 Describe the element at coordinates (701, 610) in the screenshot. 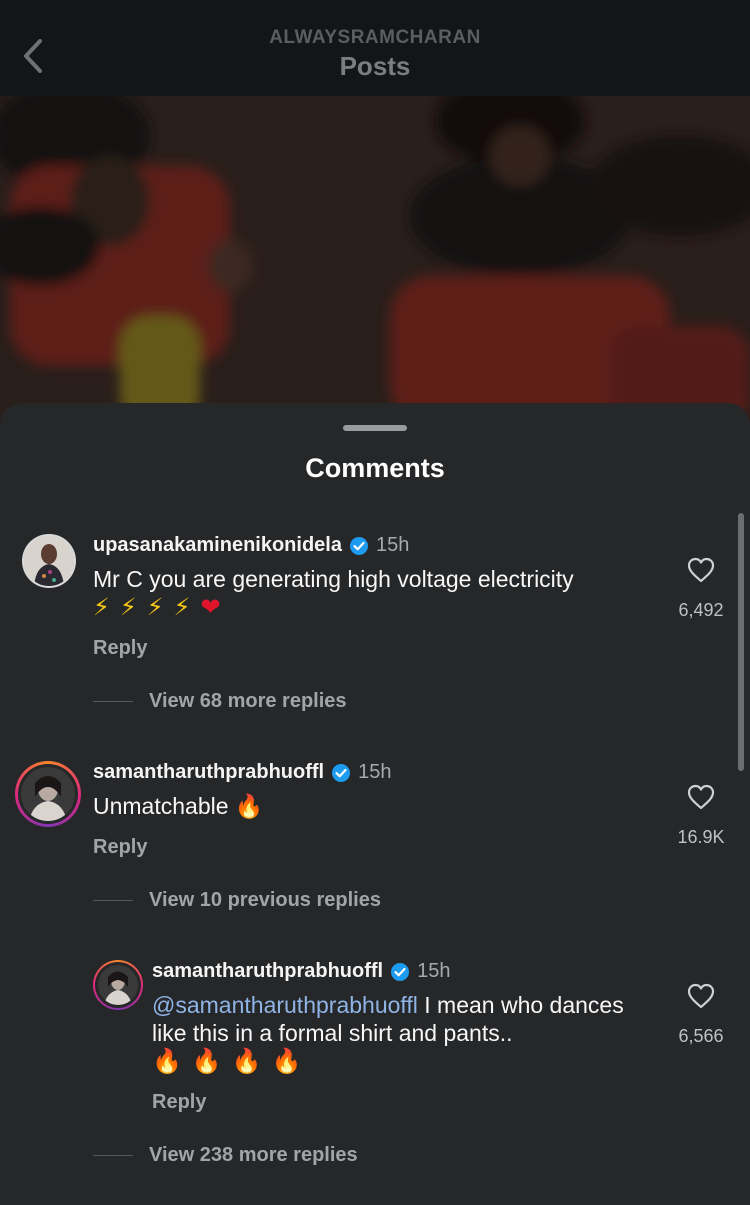

I see `like-count: 6,492` at that location.